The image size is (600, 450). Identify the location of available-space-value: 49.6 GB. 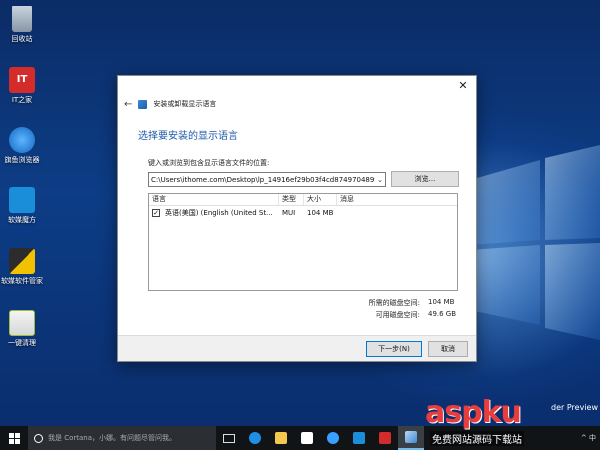
(442, 314).